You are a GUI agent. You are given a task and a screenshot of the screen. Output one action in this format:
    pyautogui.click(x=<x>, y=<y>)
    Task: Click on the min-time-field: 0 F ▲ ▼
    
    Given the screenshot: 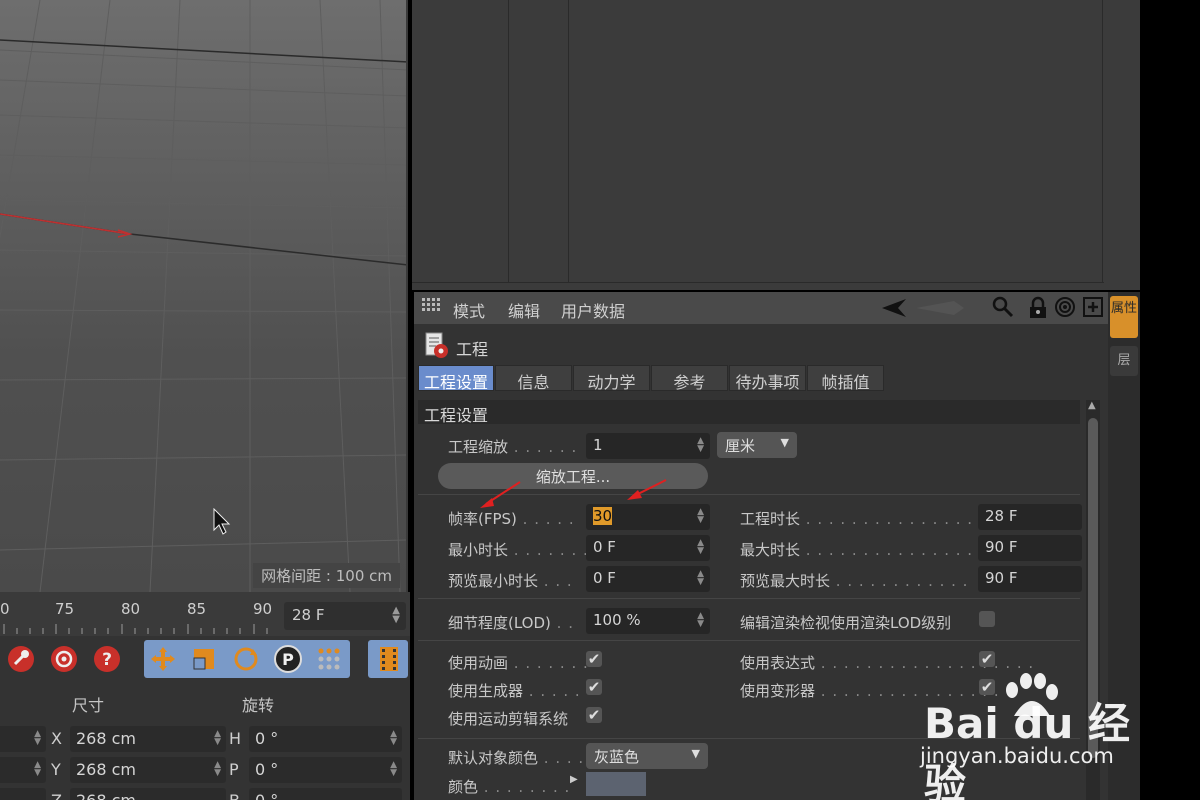 What is the action you would take?
    pyautogui.click(x=648, y=548)
    